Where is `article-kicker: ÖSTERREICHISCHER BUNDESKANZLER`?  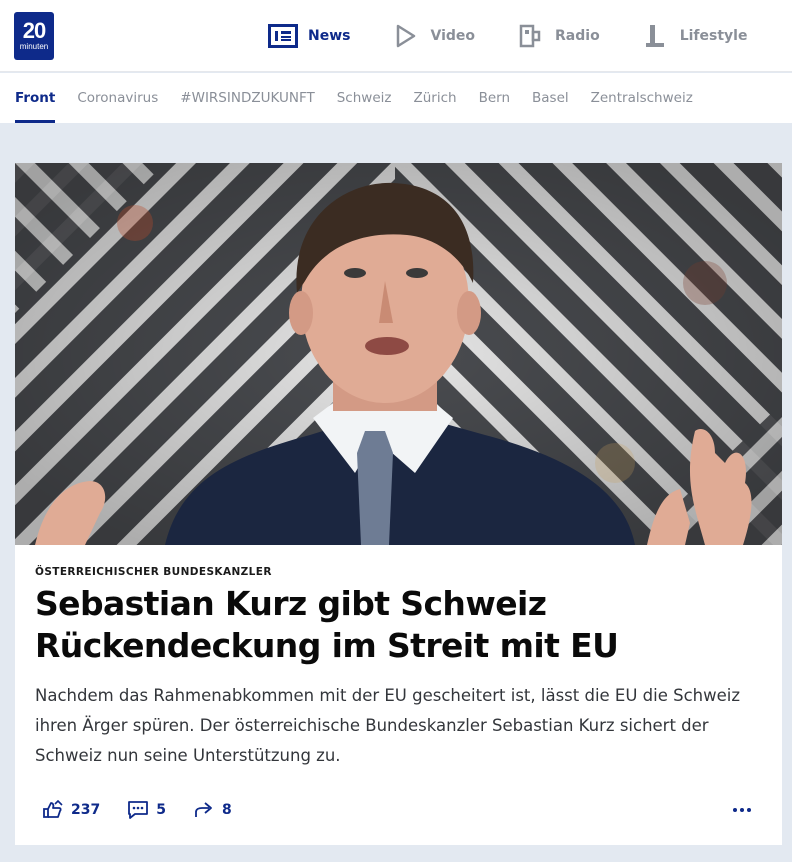
article-kicker: ÖSTERREICHISCHER BUNDESKANZLER is located at coordinates (153, 572).